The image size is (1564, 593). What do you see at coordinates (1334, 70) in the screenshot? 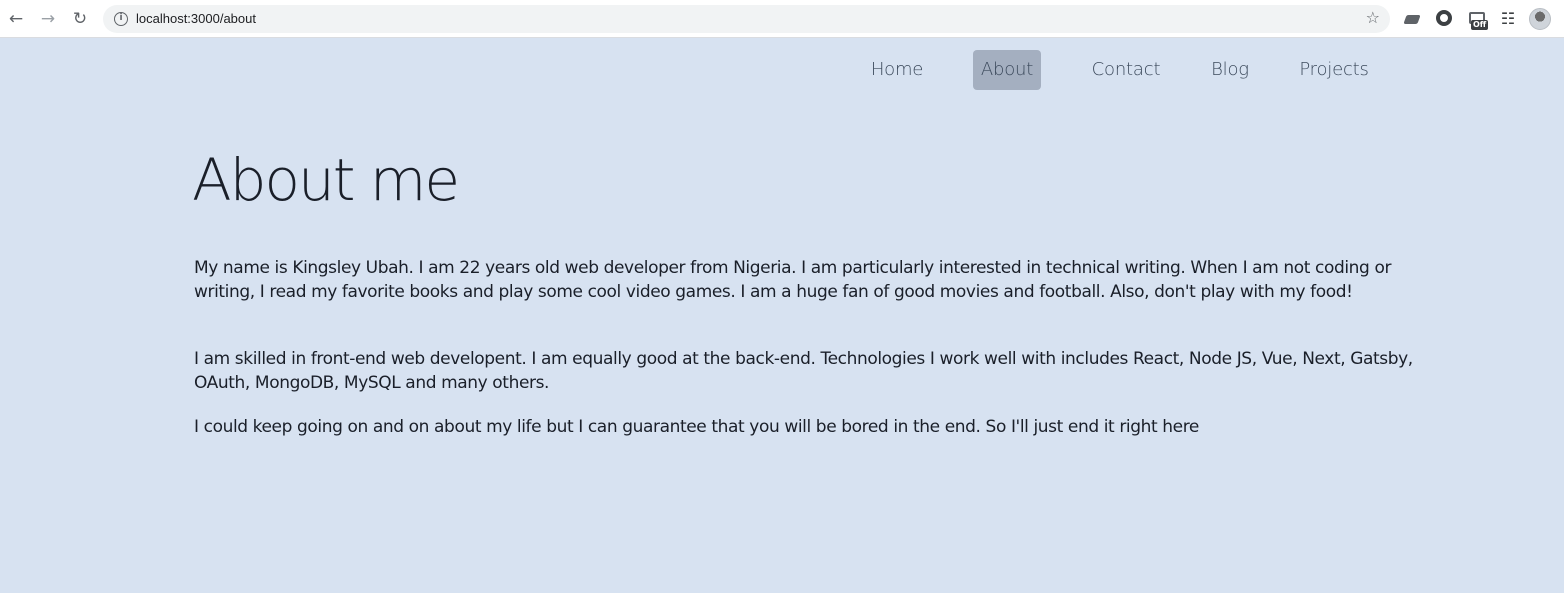
I see `nav-link-projects: Projects` at bounding box center [1334, 70].